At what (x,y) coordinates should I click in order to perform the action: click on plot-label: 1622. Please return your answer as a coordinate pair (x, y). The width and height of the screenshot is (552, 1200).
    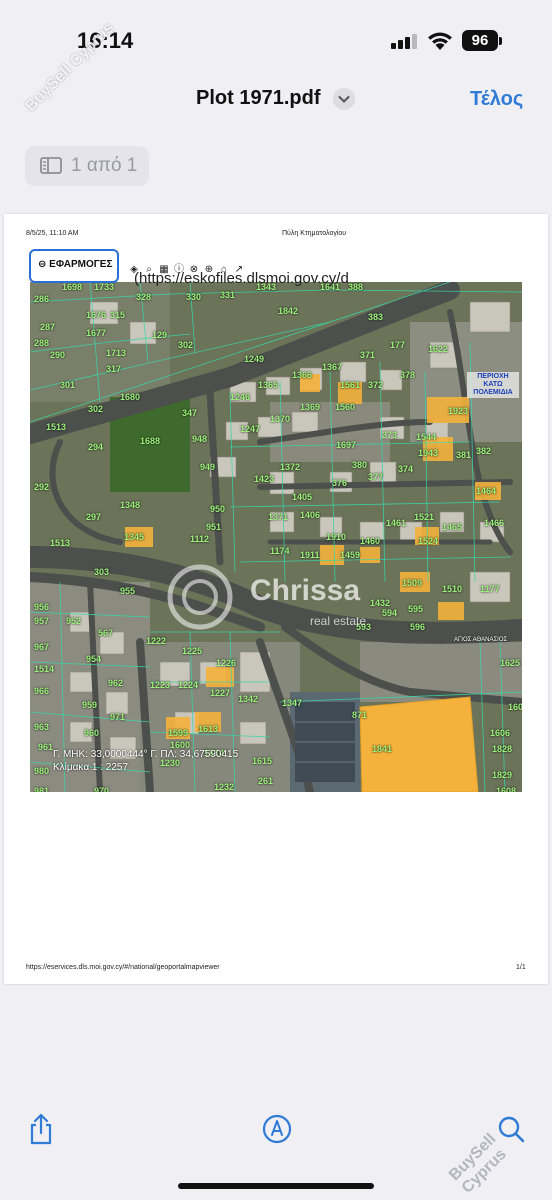
    Looking at the image, I should click on (438, 349).